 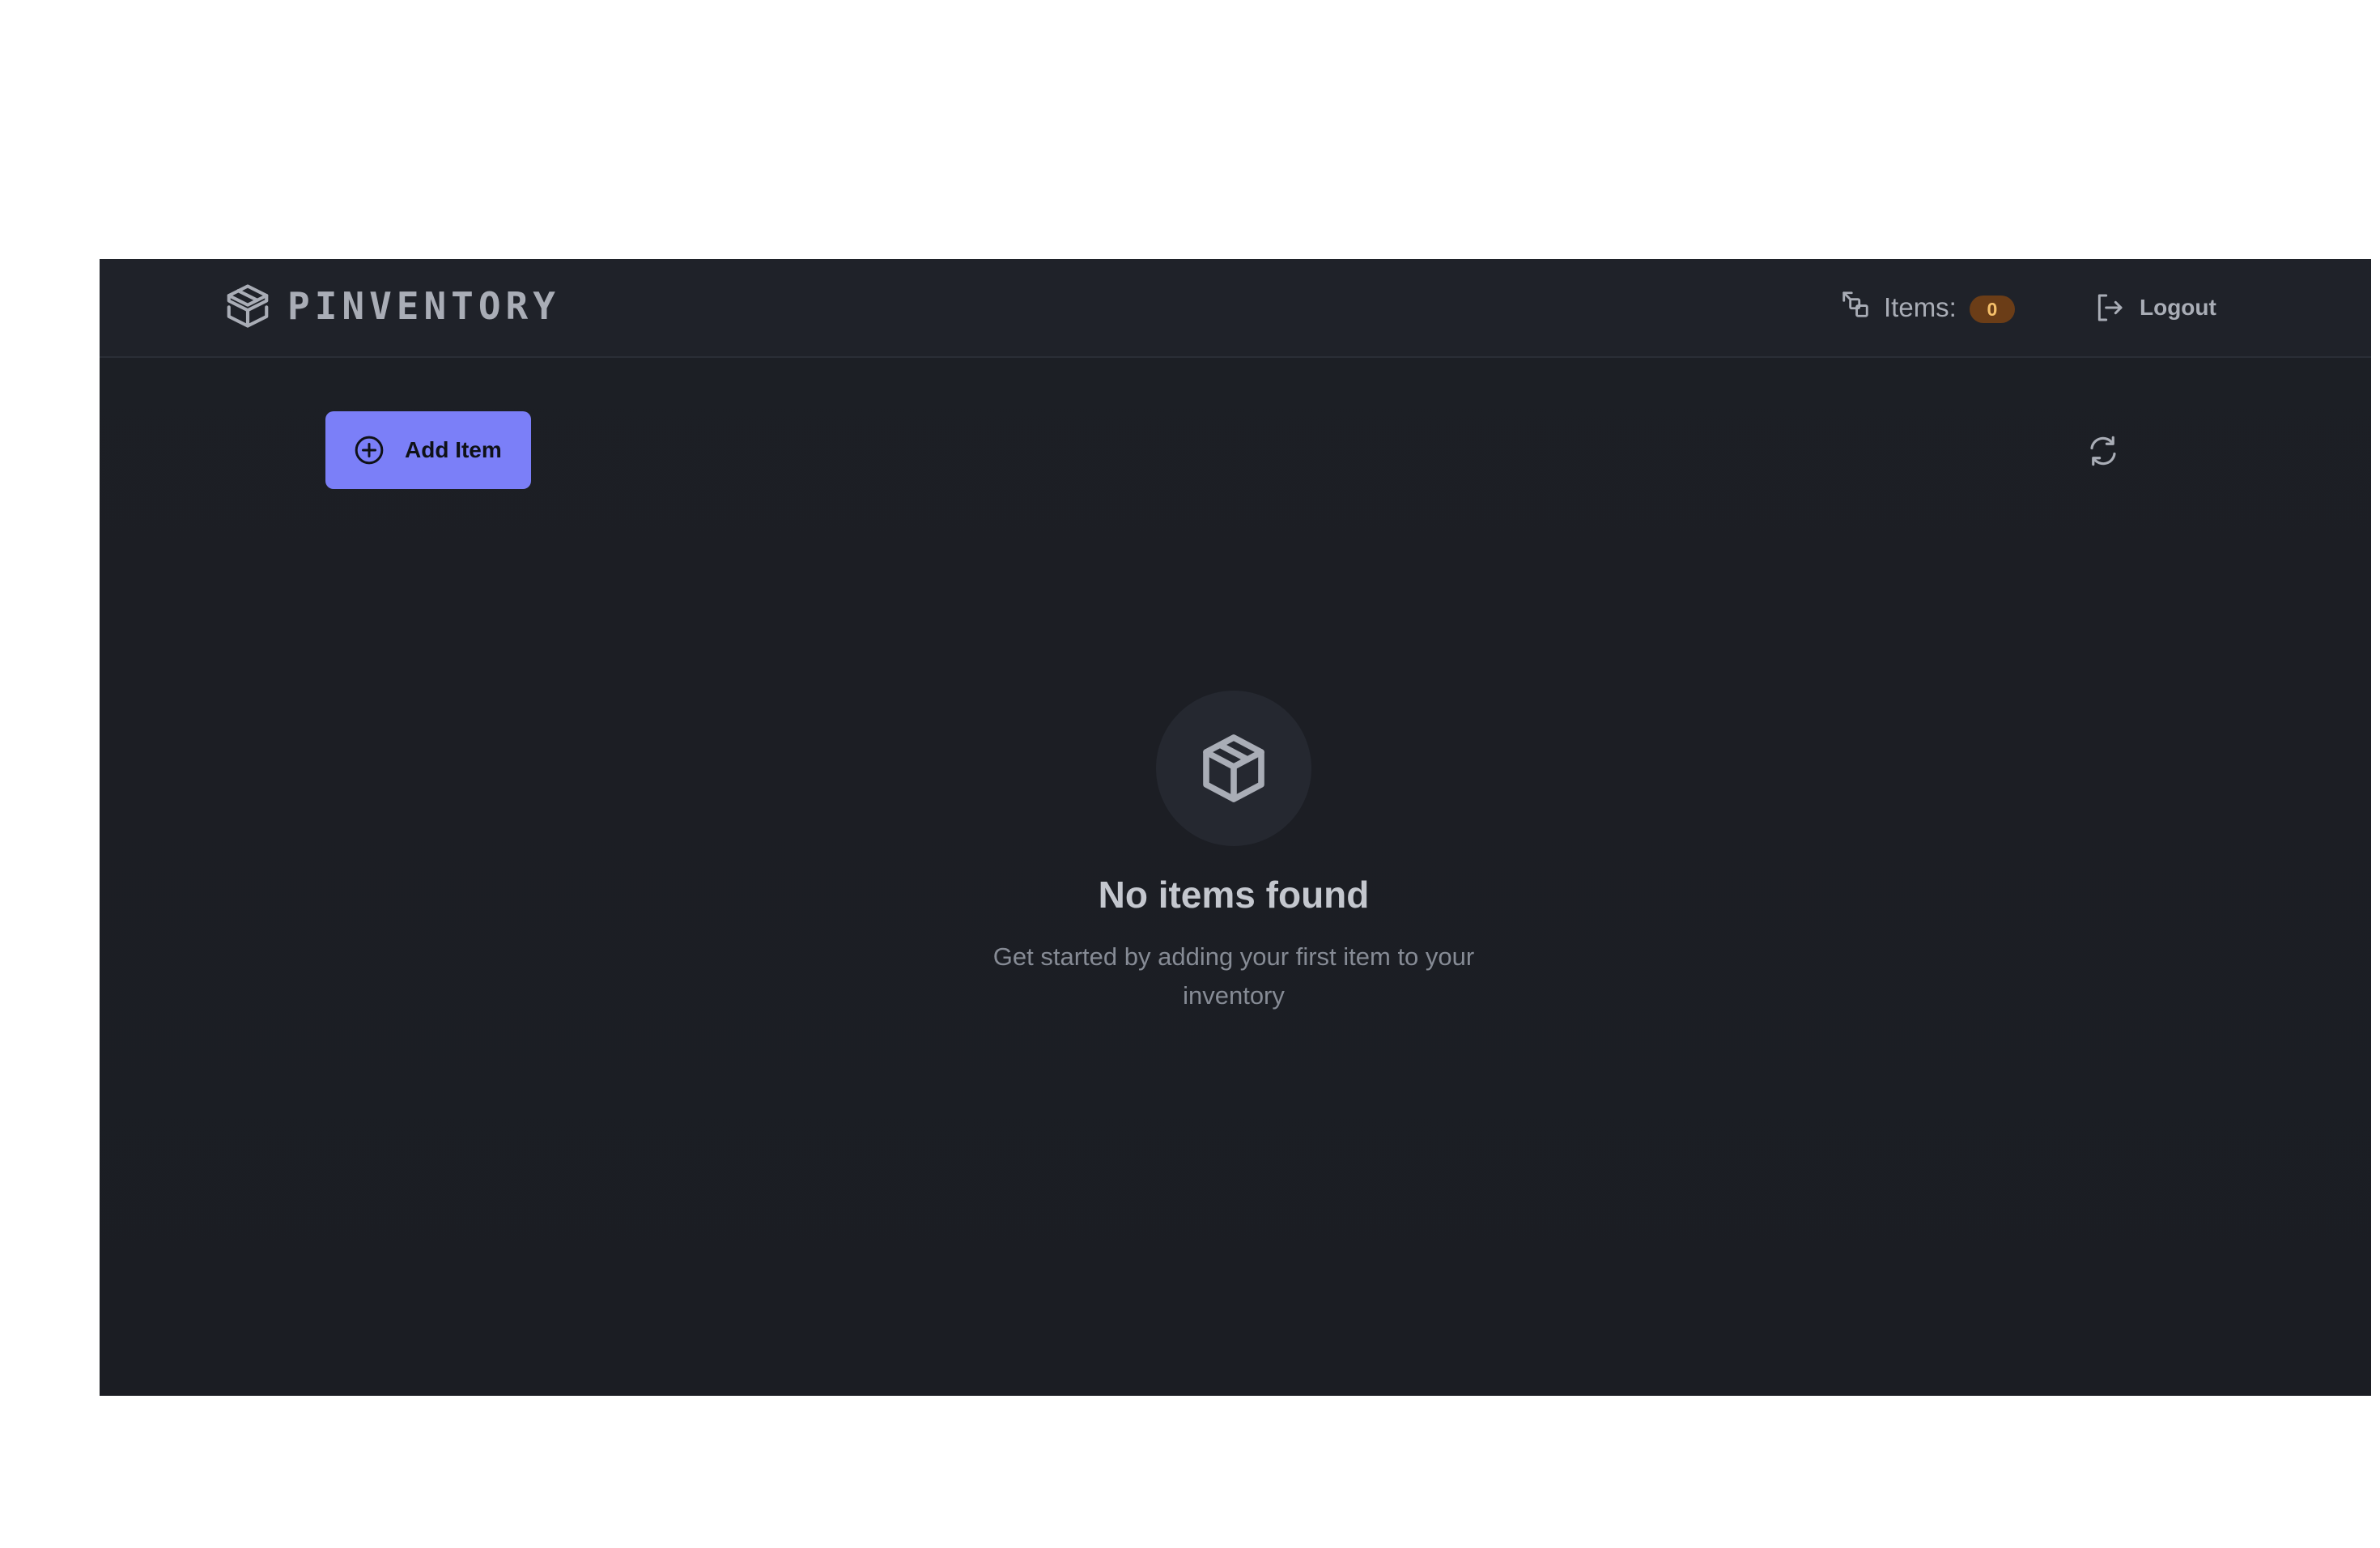 I want to click on items-count-badge: 0, so click(x=1992, y=309).